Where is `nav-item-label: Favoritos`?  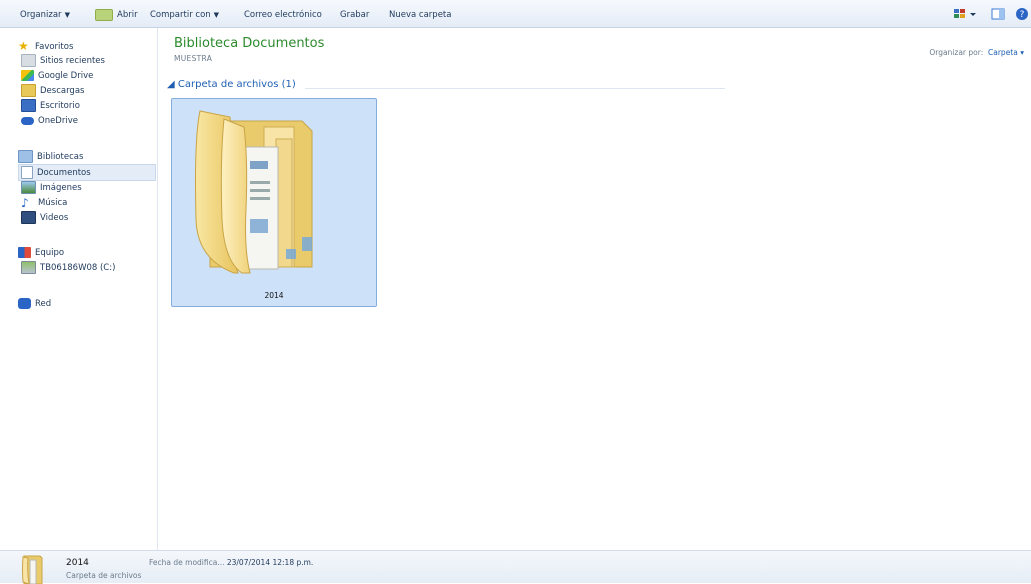
nav-item-label: Favoritos is located at coordinates (54, 47).